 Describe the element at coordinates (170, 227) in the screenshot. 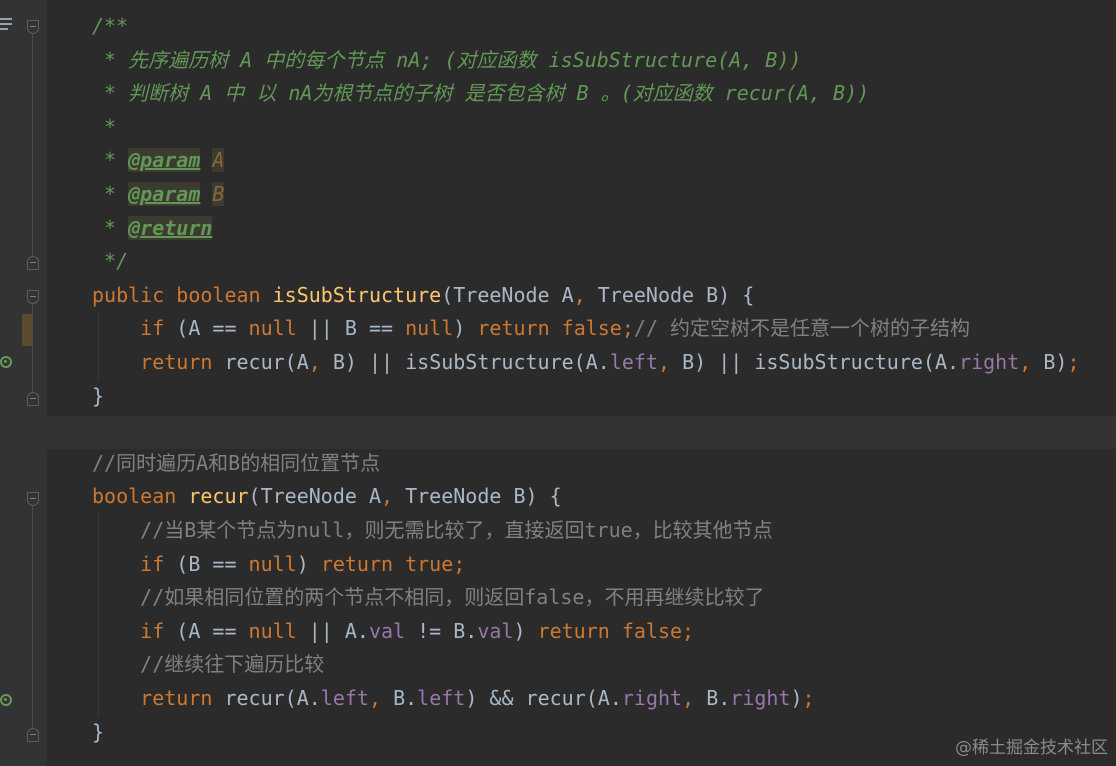

I see `token-doctag: @return` at that location.